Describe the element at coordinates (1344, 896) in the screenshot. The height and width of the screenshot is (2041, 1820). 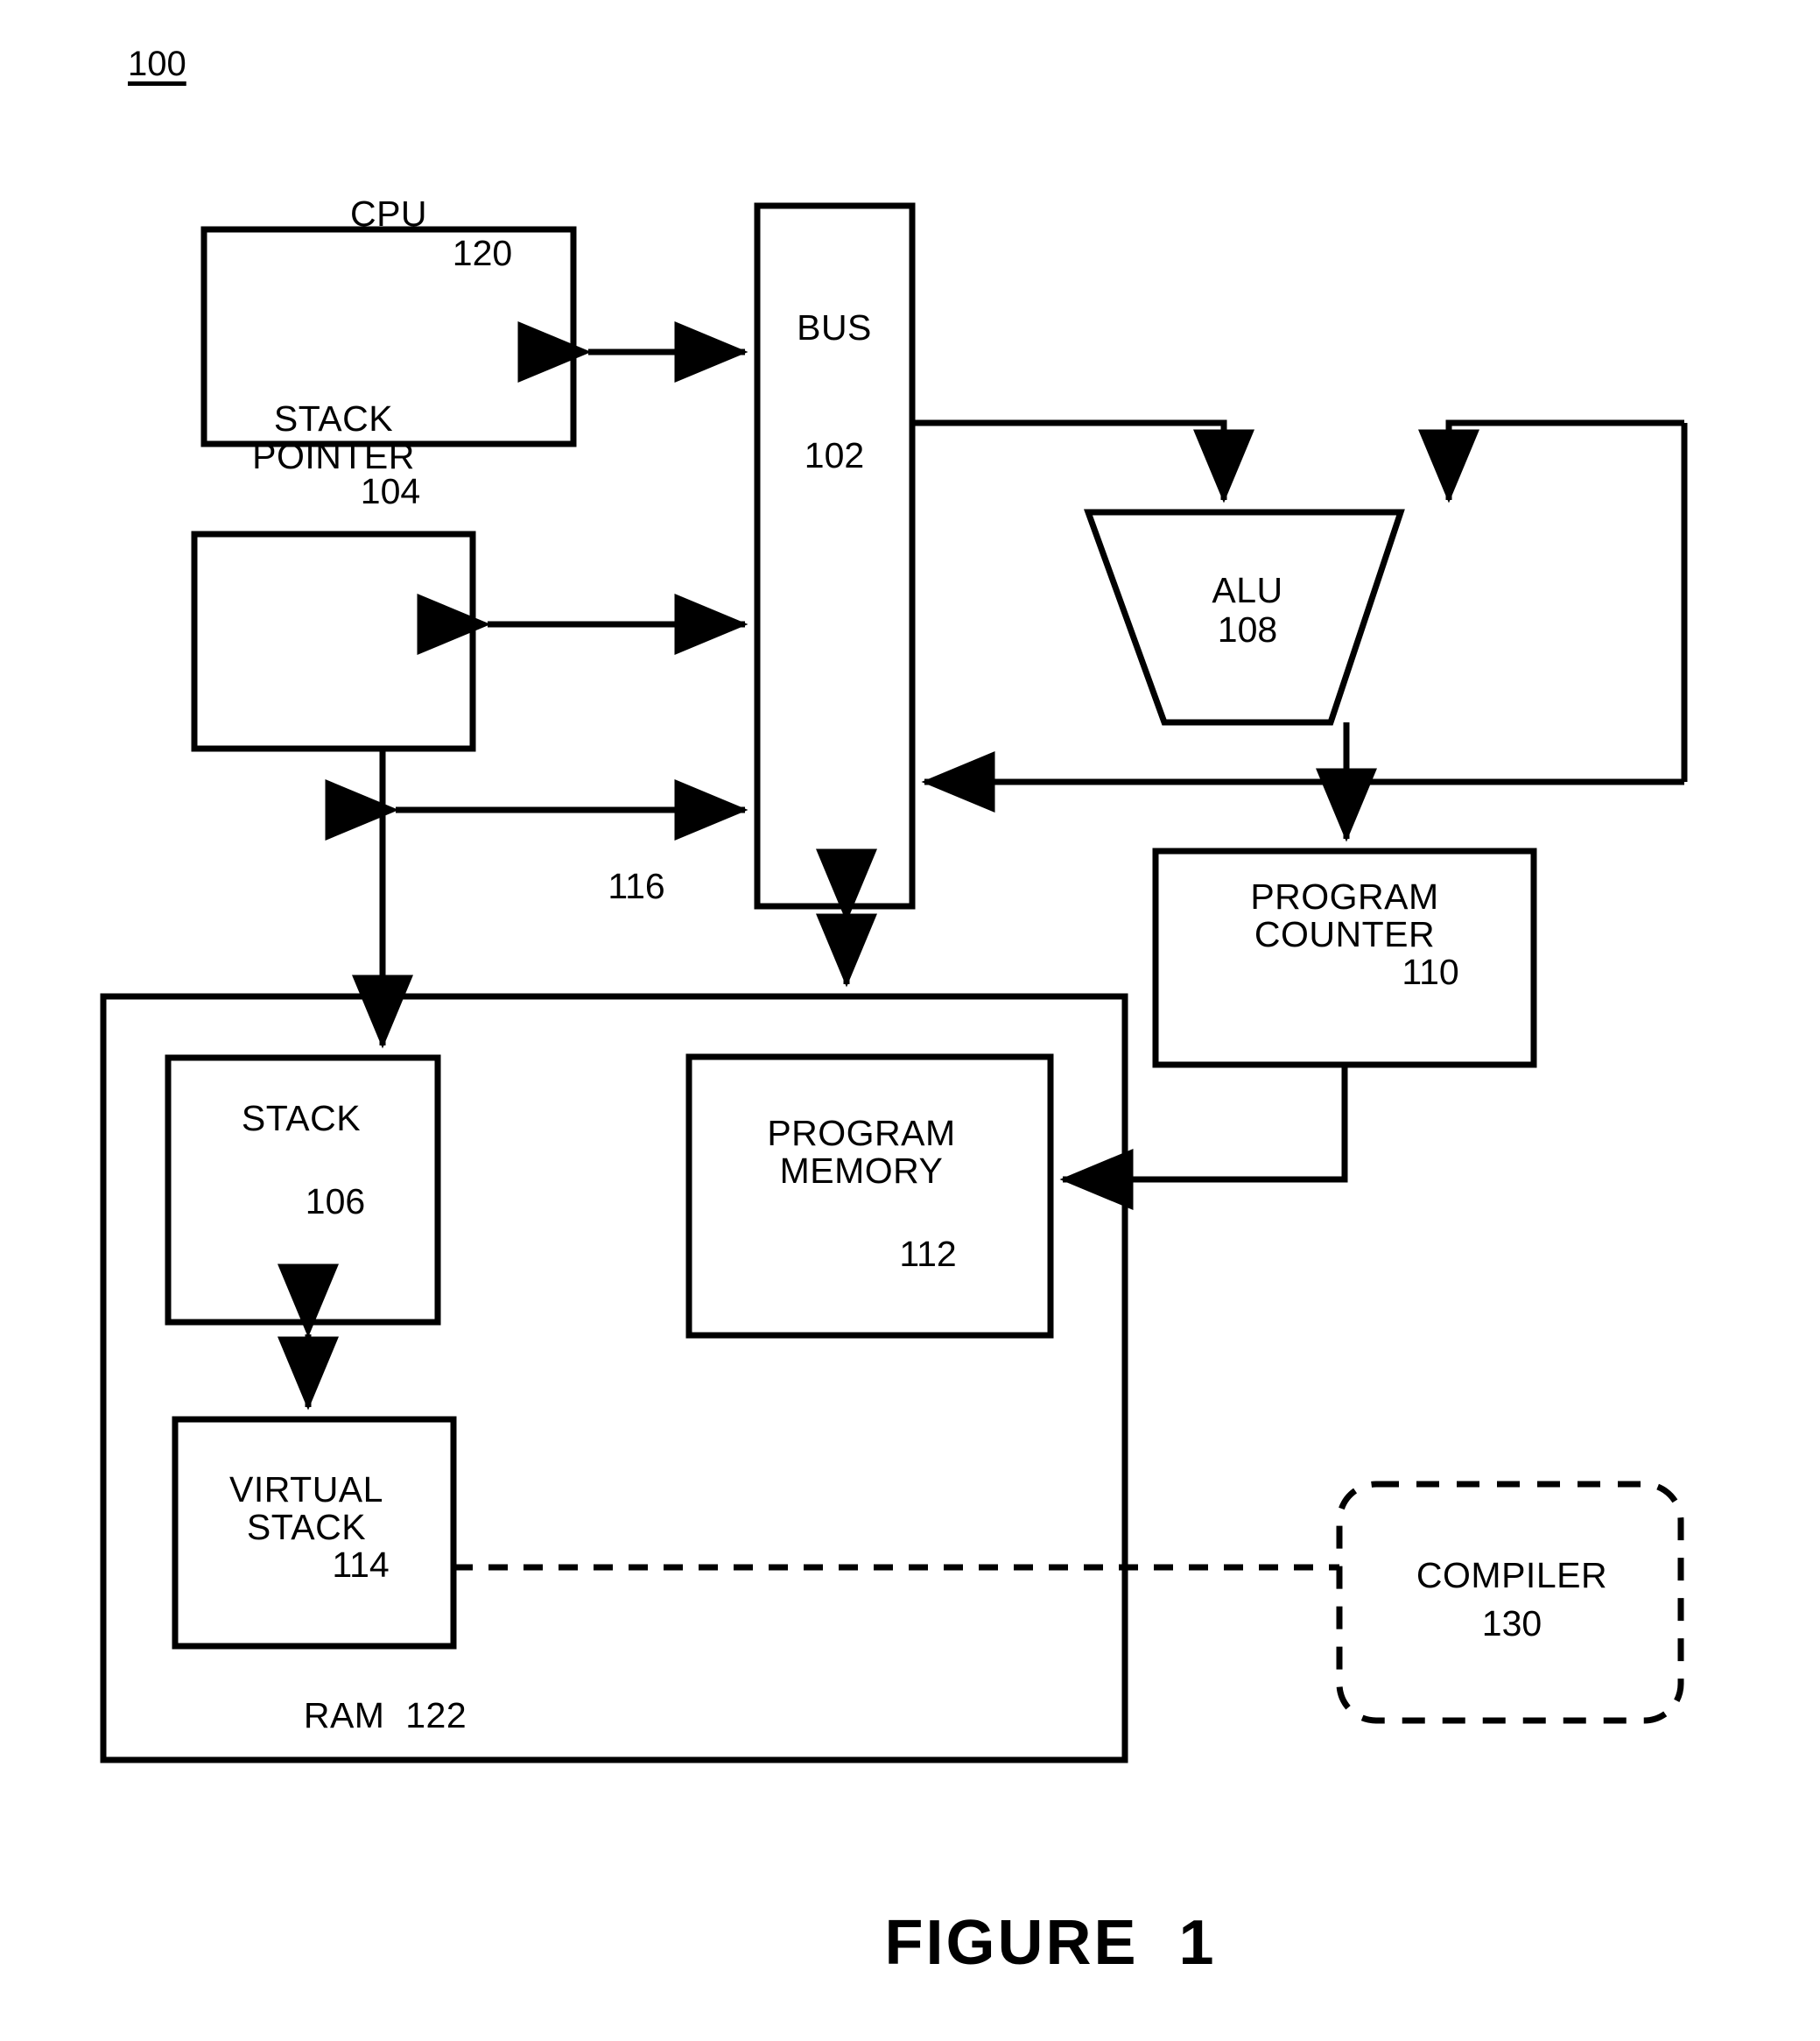
I see `program-counter-label-line1: PROGRAM` at that location.